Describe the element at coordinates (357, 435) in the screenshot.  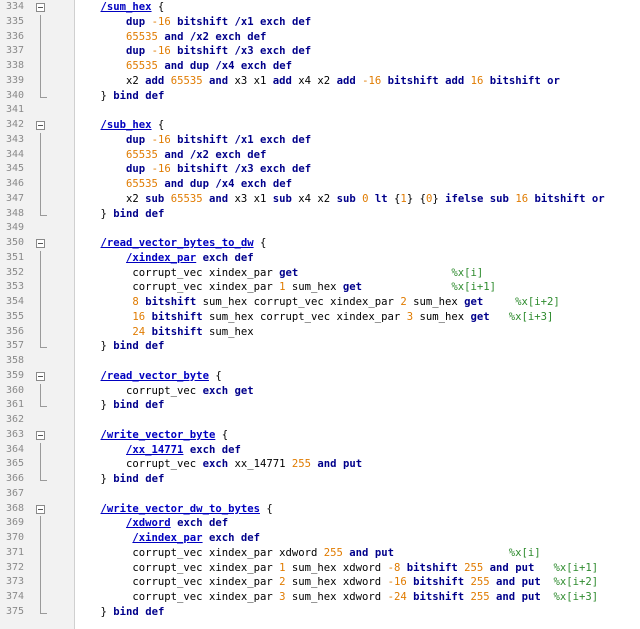
I see `code-line: /write_vector_byte {` at that location.